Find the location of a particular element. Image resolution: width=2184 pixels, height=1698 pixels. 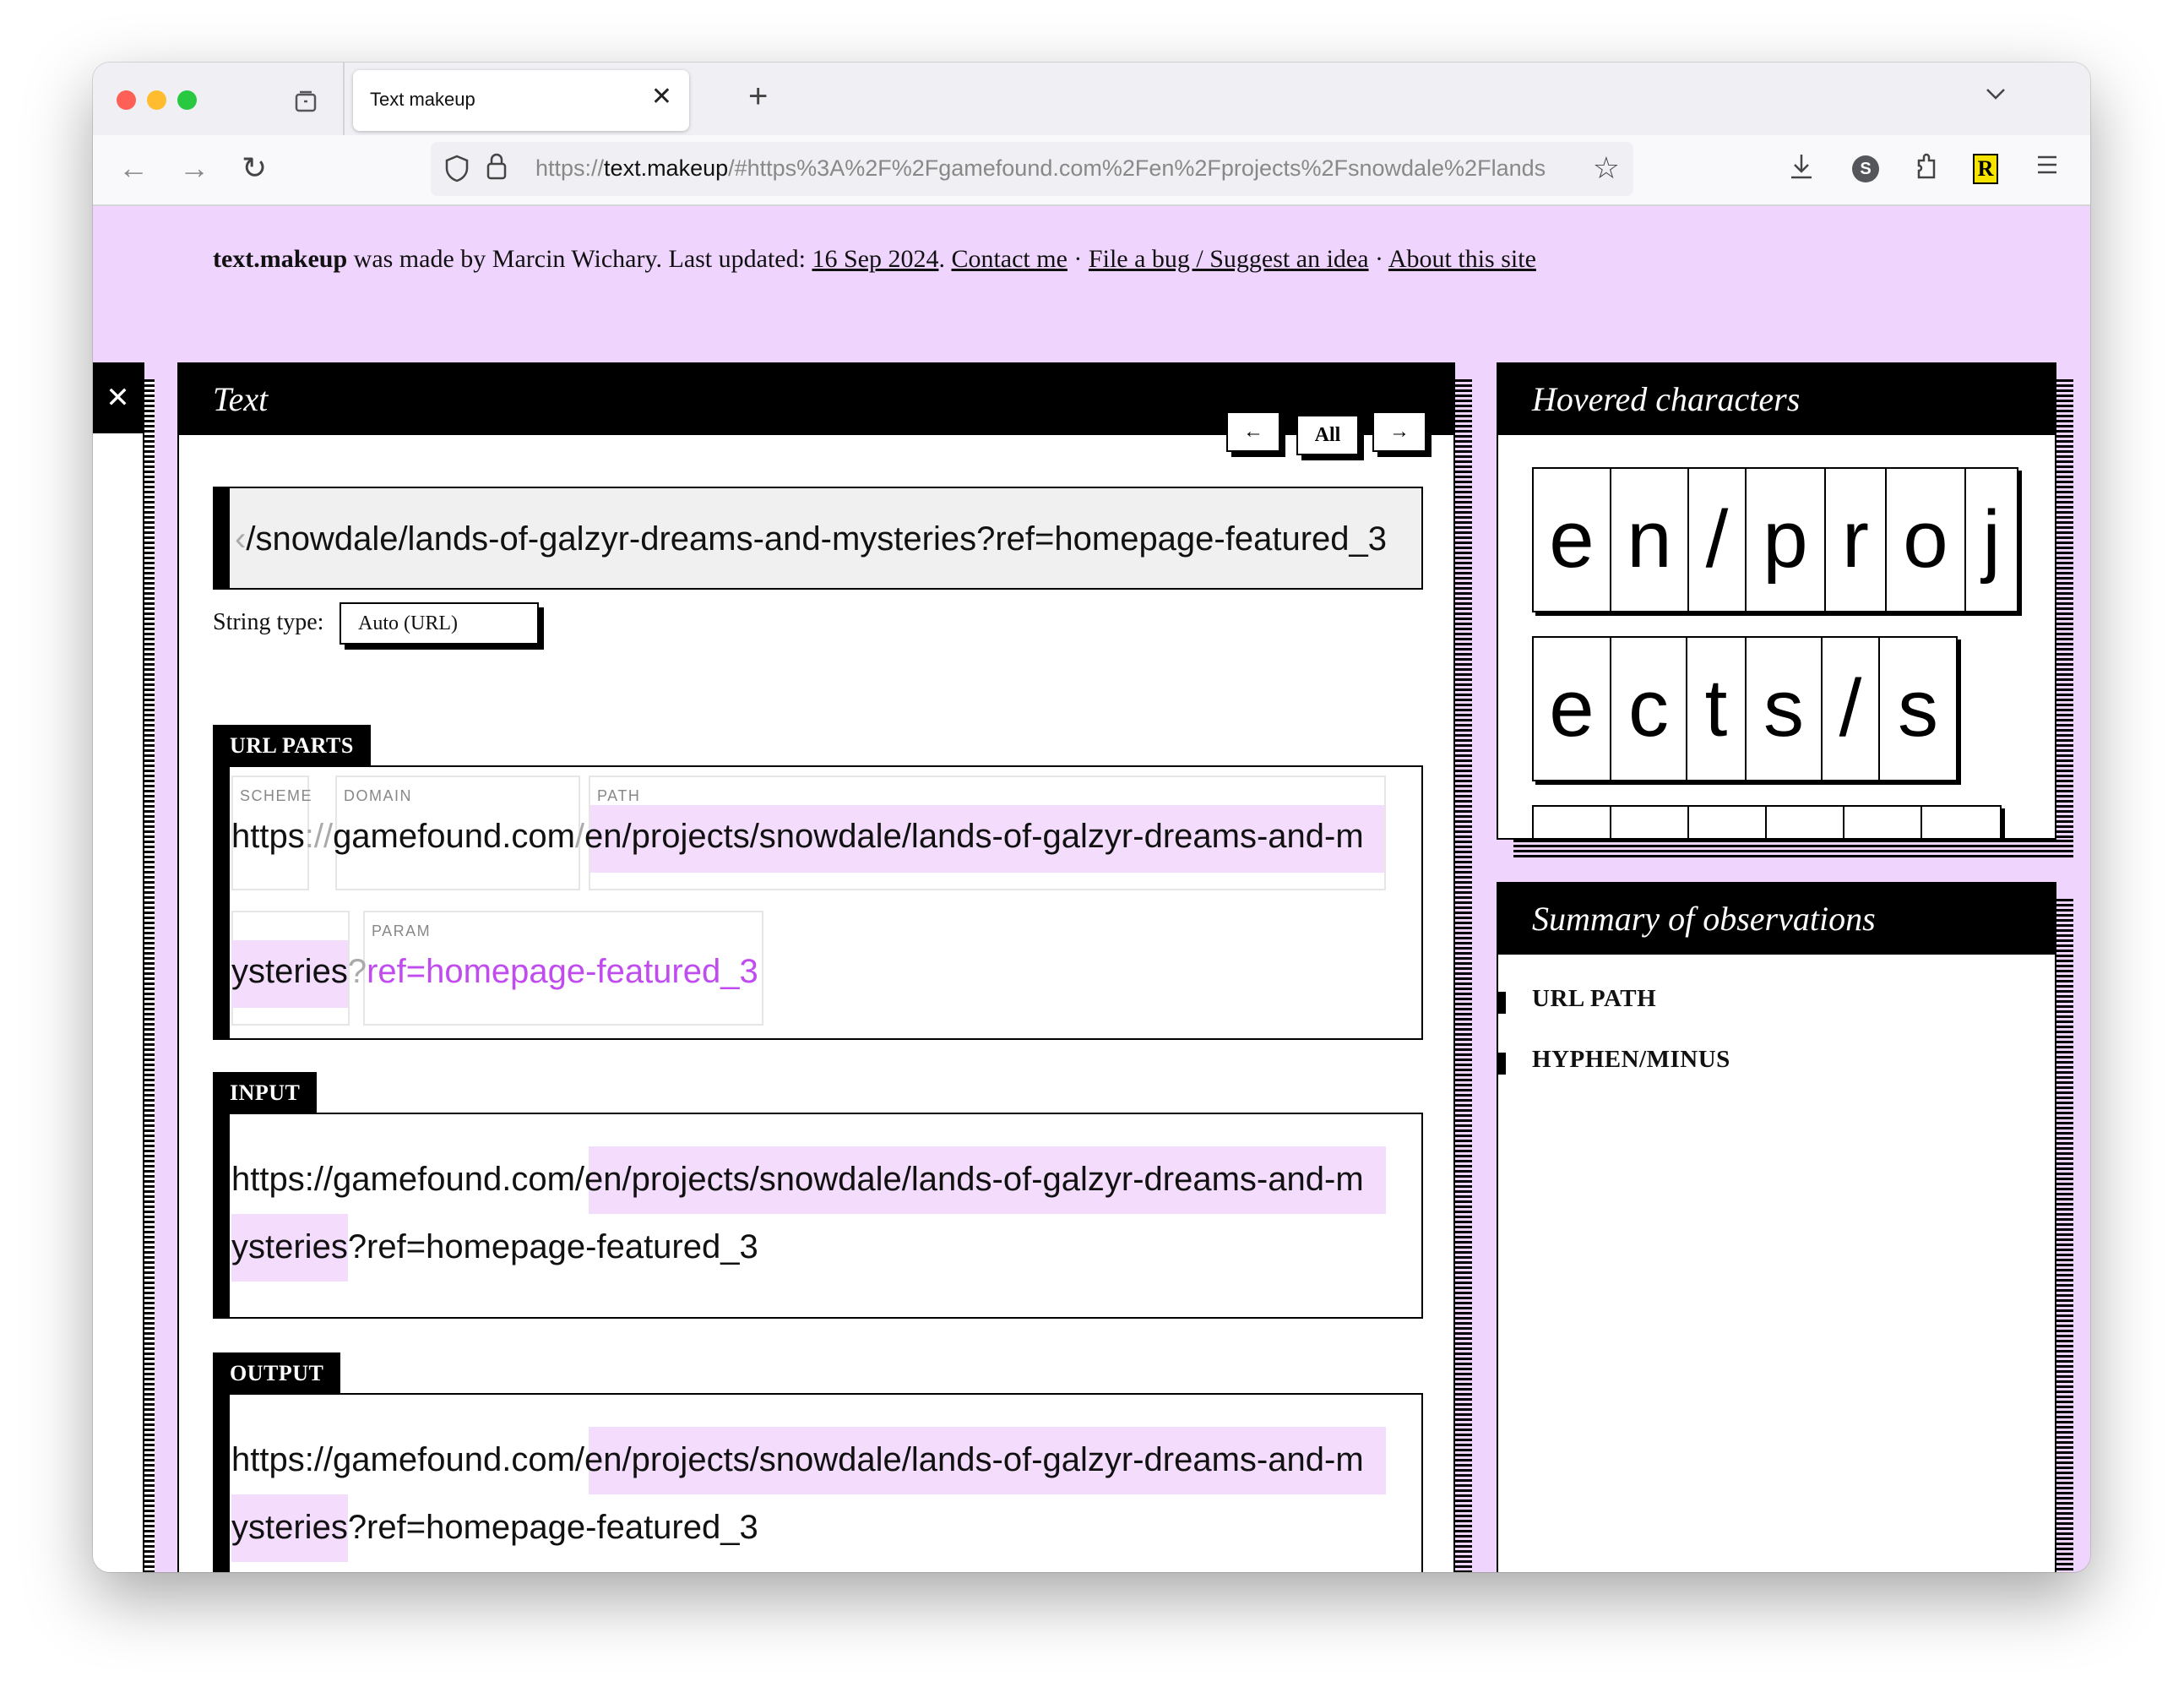

download-icon is located at coordinates (1801, 170).